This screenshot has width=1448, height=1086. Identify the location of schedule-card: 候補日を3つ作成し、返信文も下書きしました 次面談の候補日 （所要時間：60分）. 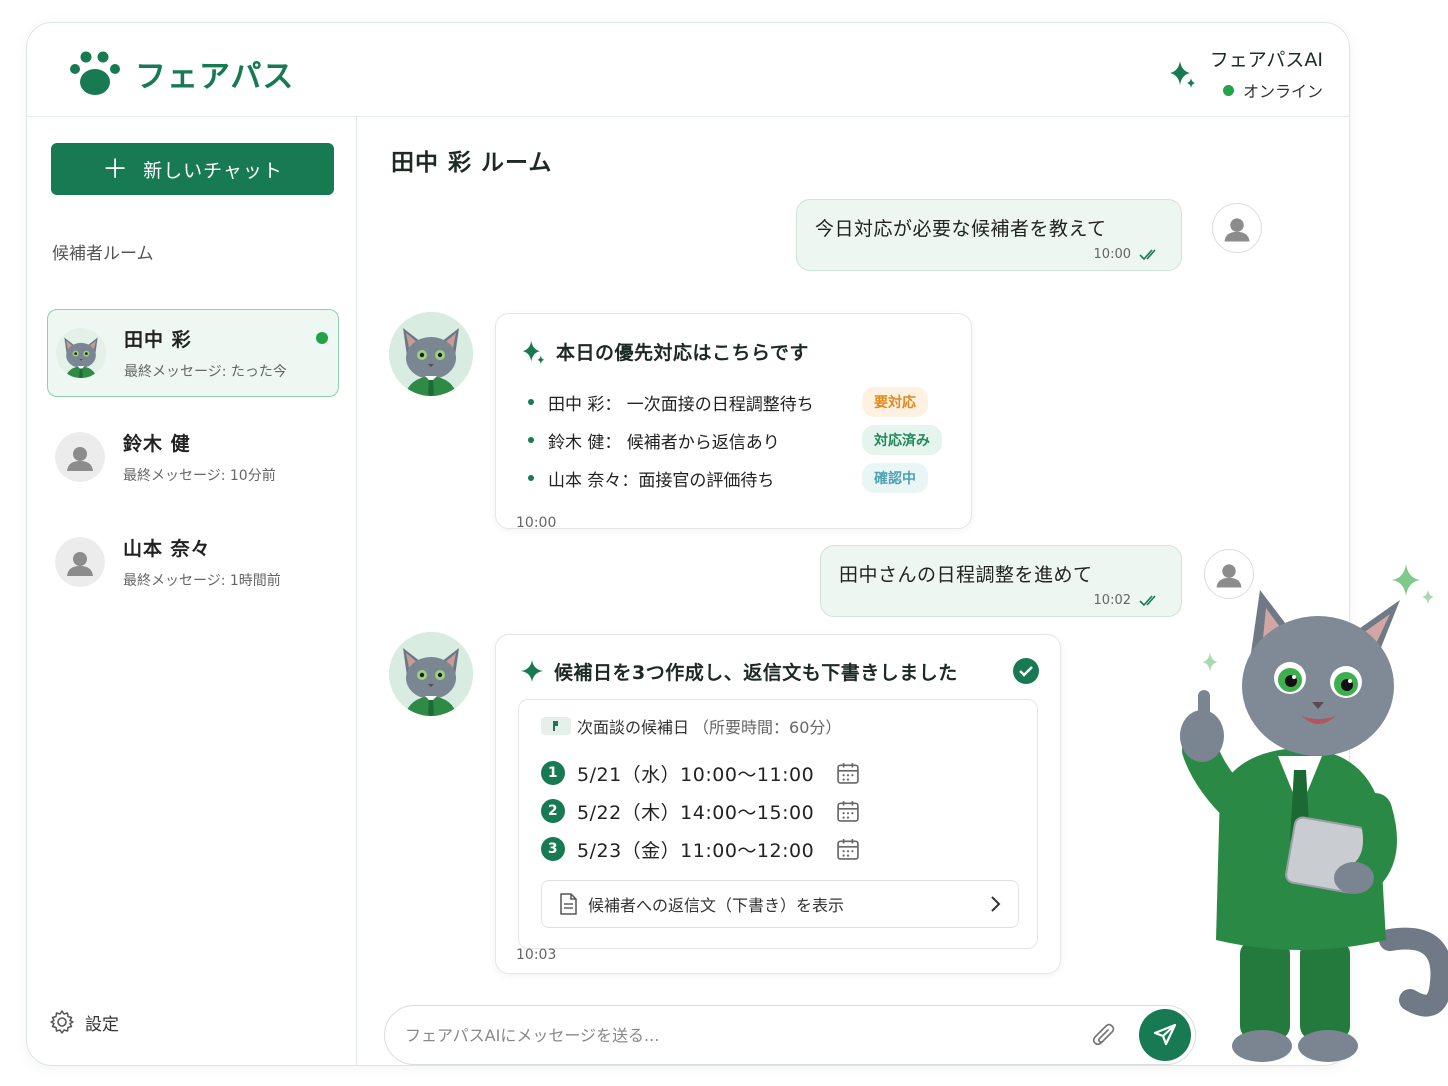
(778, 804).